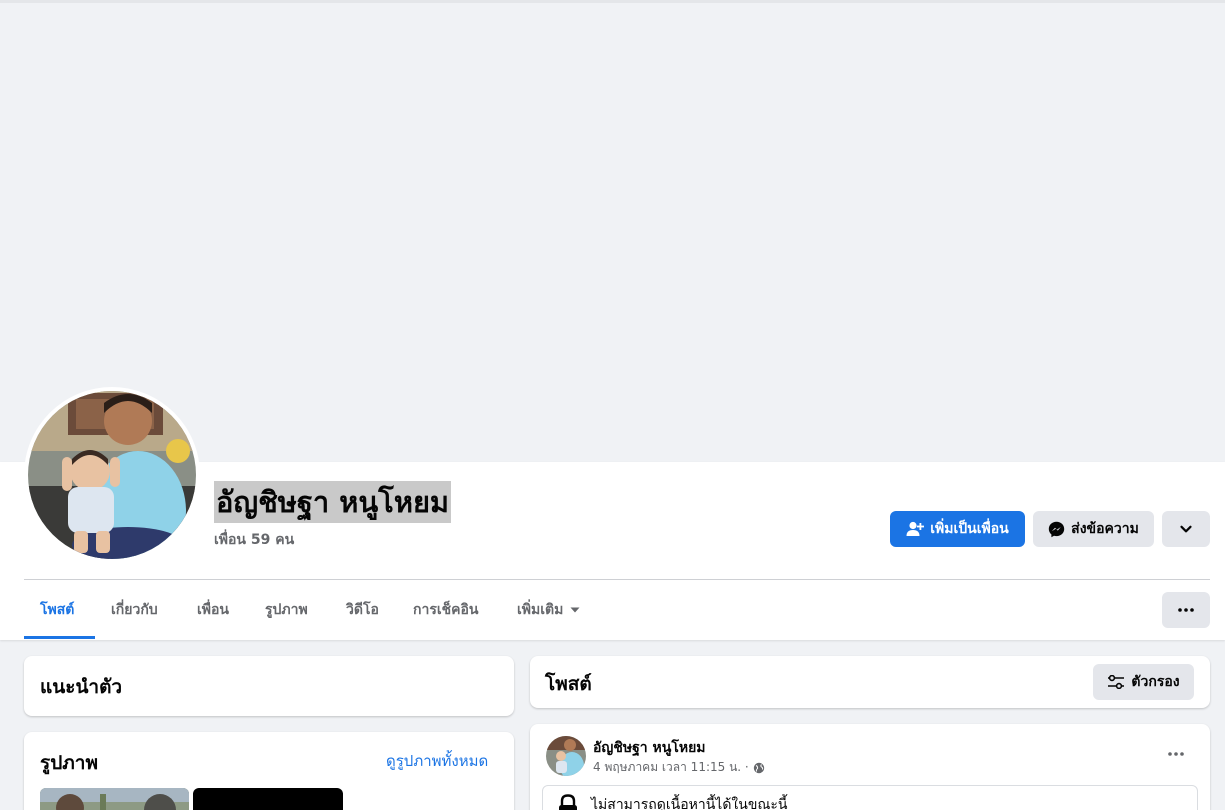 The image size is (1225, 810). What do you see at coordinates (269, 686) in the screenshot?
I see `intro-card: แนะนำตัว` at bounding box center [269, 686].